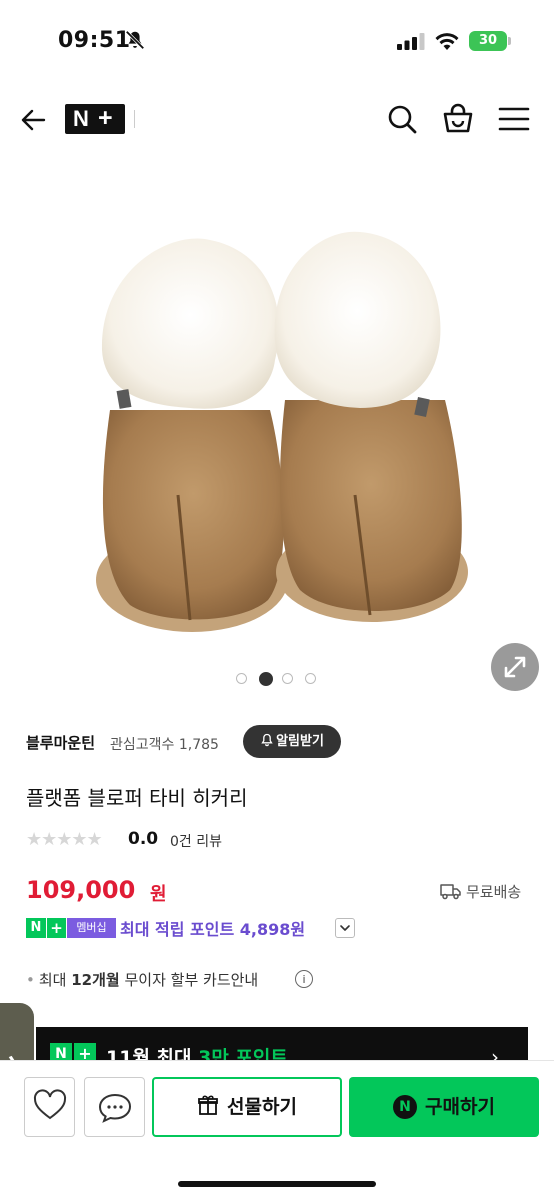 This screenshot has width=554, height=1201. Describe the element at coordinates (277, 43) in the screenshot. I see `status-bar: 09:51 30` at that location.